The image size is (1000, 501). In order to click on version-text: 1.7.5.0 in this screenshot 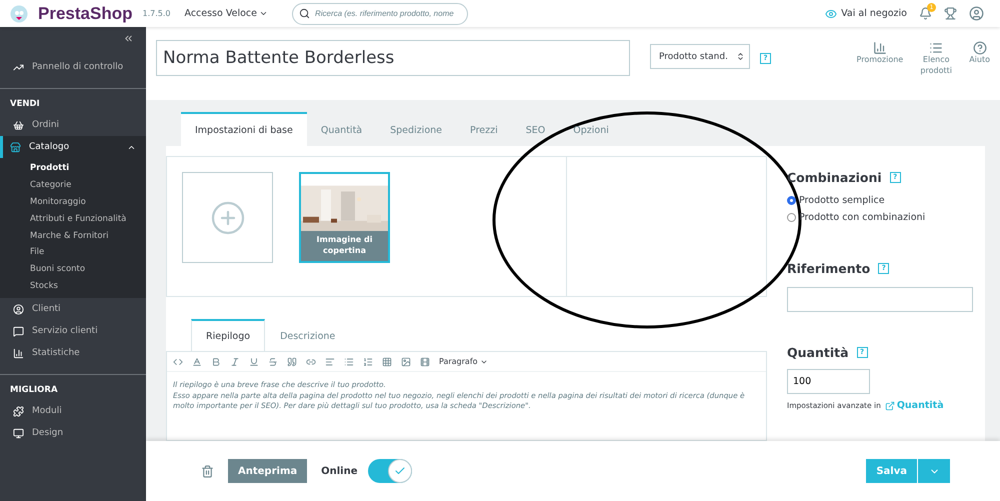, I will do `click(156, 13)`.